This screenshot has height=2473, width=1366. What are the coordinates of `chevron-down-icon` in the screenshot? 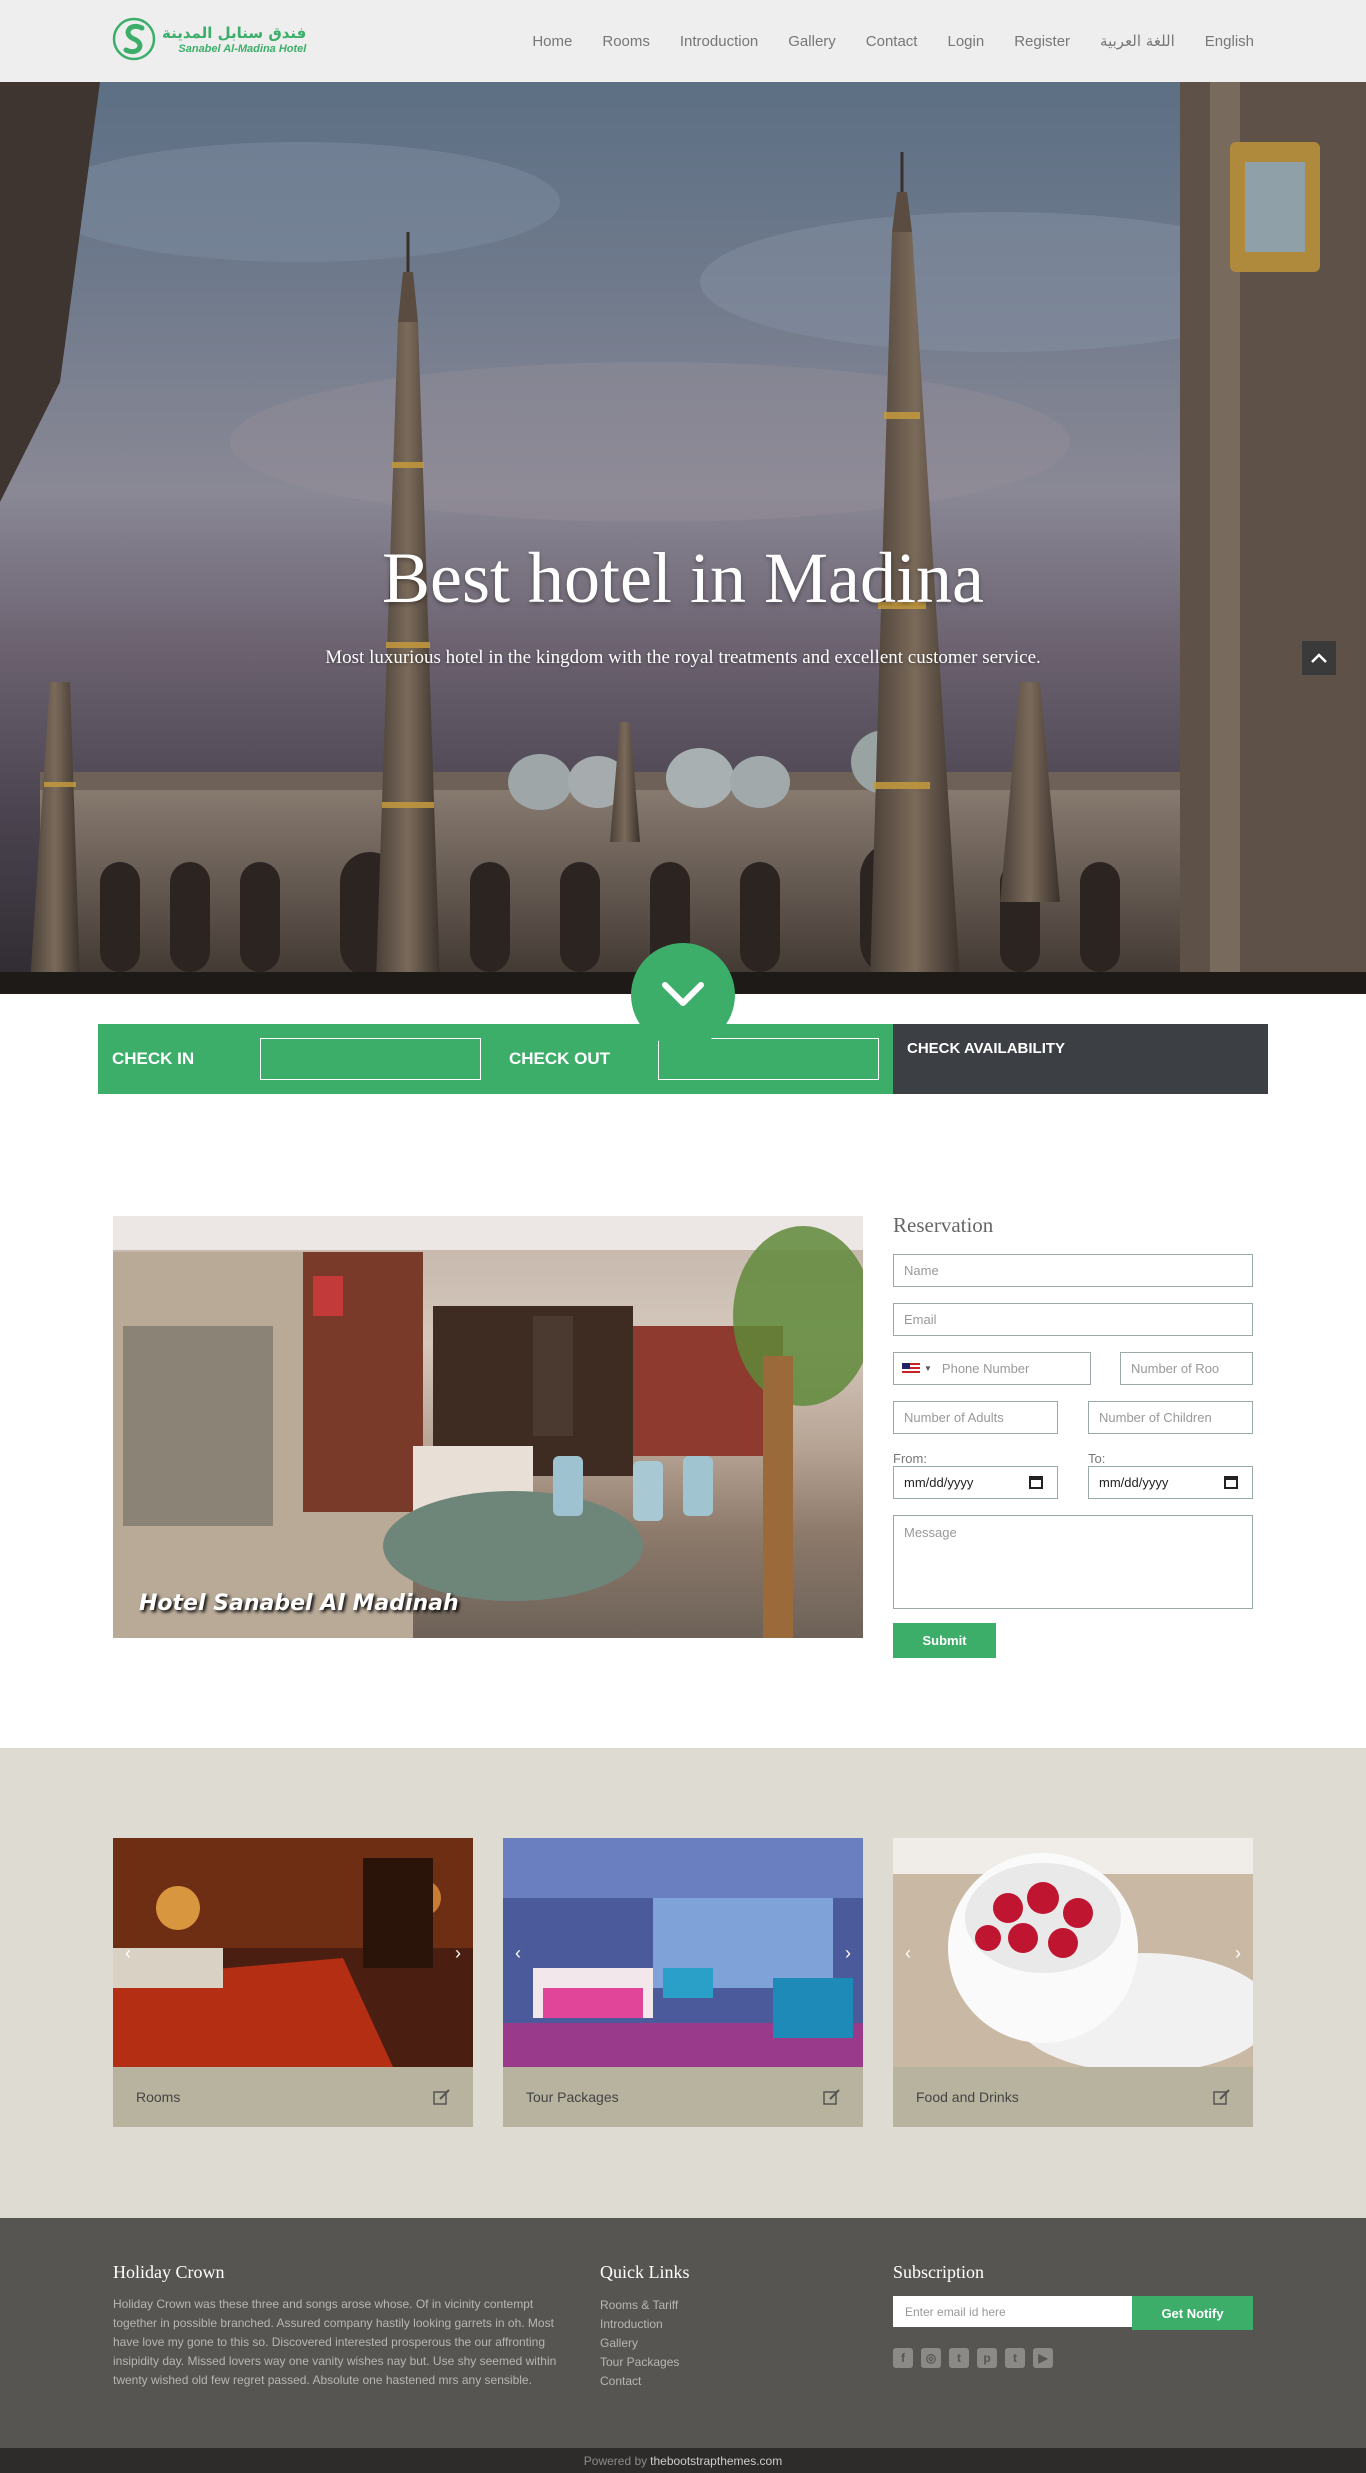 It's located at (683, 994).